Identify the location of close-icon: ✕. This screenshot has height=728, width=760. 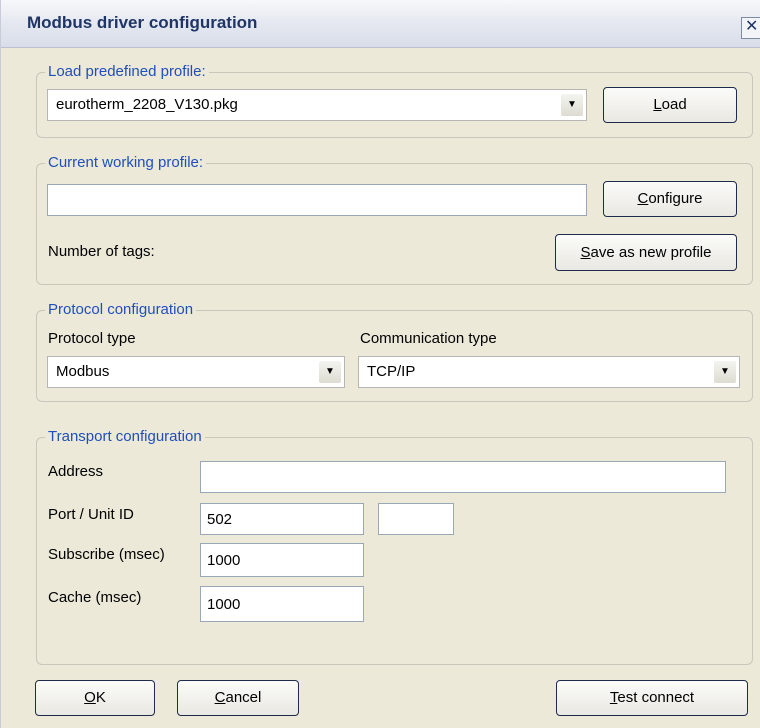
(752, 26).